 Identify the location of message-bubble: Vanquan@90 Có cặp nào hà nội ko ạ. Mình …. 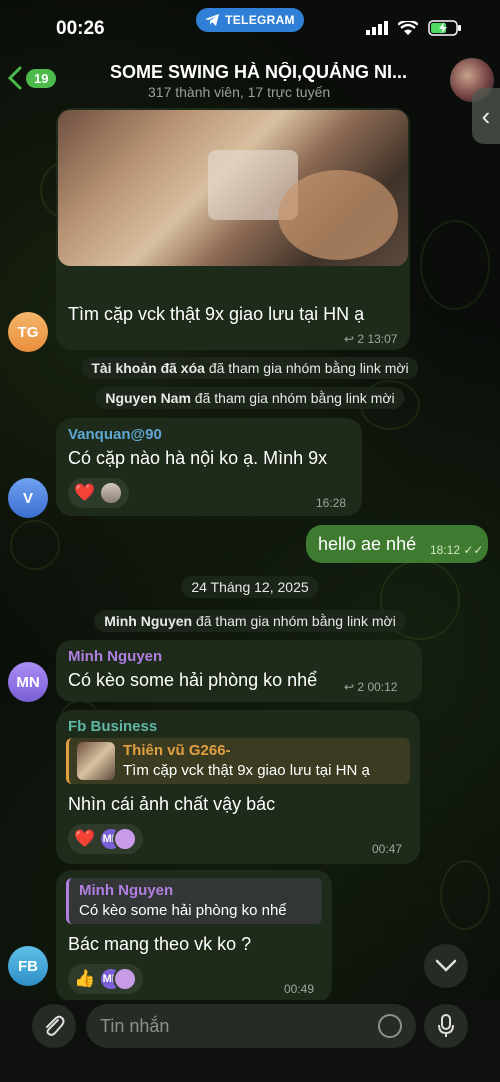
(209, 467).